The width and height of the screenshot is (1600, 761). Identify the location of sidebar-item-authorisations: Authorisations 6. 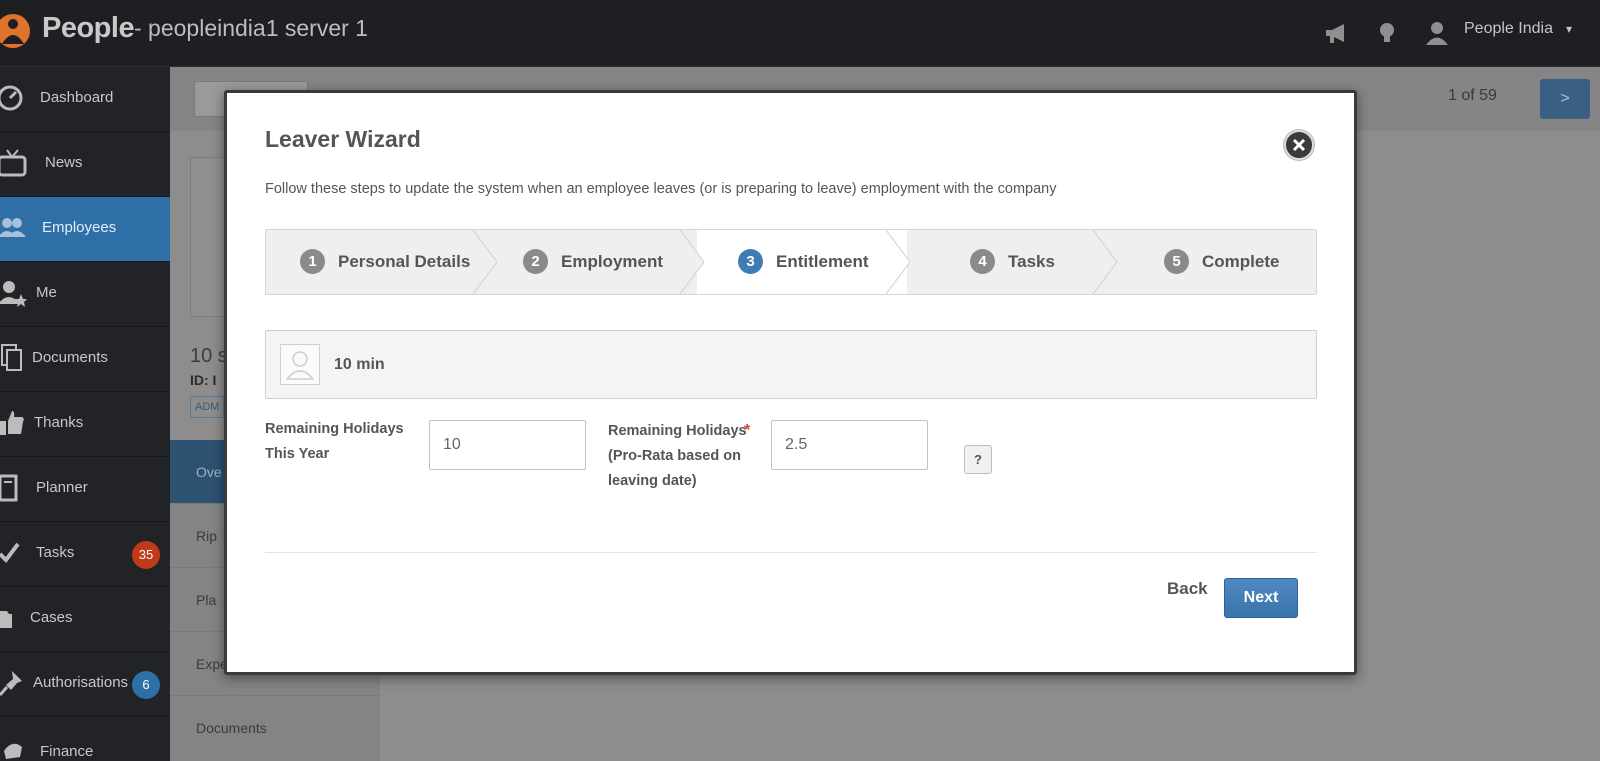
(85, 684).